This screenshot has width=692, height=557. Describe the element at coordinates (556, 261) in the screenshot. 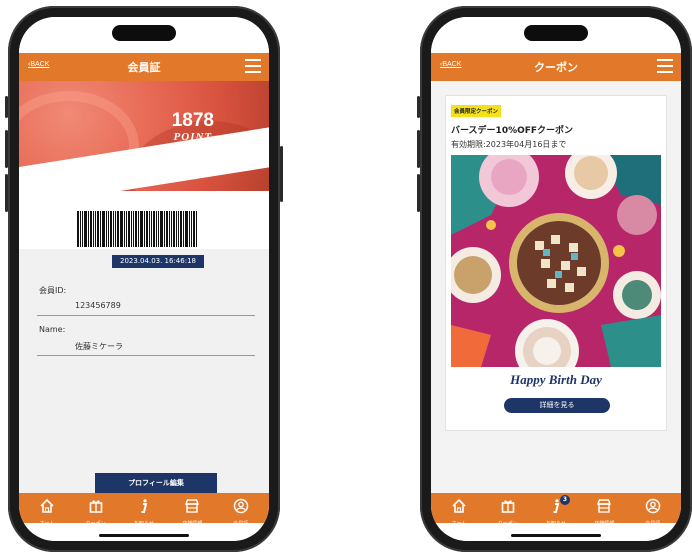

I see `coupon-image` at that location.